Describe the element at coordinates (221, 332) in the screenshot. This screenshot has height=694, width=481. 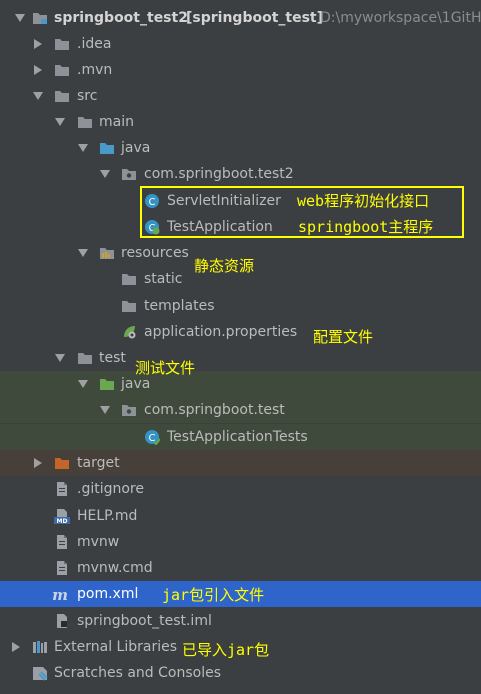
I see `tree-label: application.properties` at that location.